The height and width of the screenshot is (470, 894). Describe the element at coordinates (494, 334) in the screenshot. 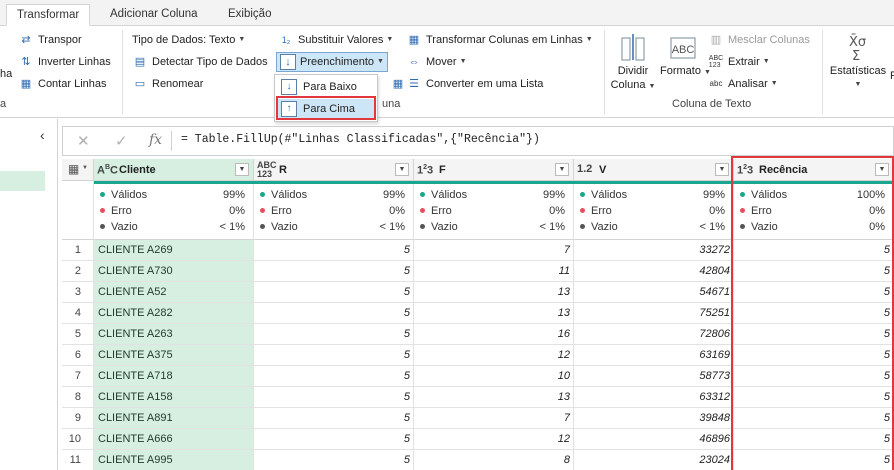

I see `table-cell: 16` at that location.